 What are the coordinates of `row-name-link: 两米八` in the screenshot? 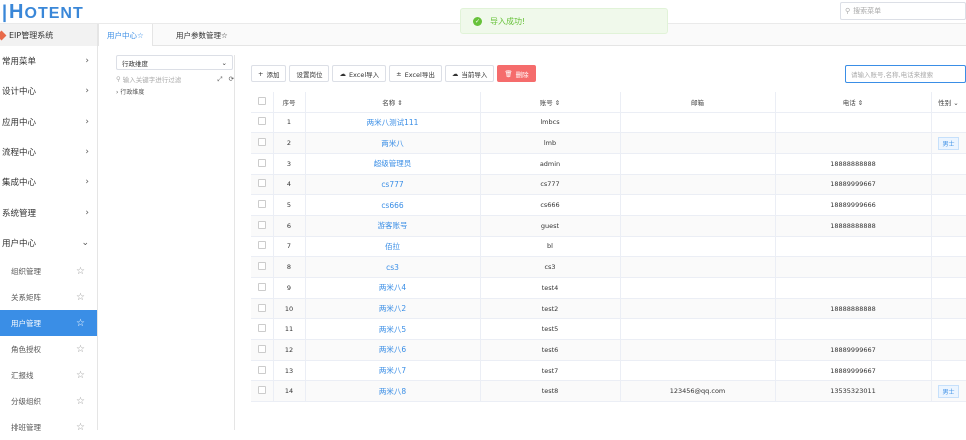 It's located at (393, 143).